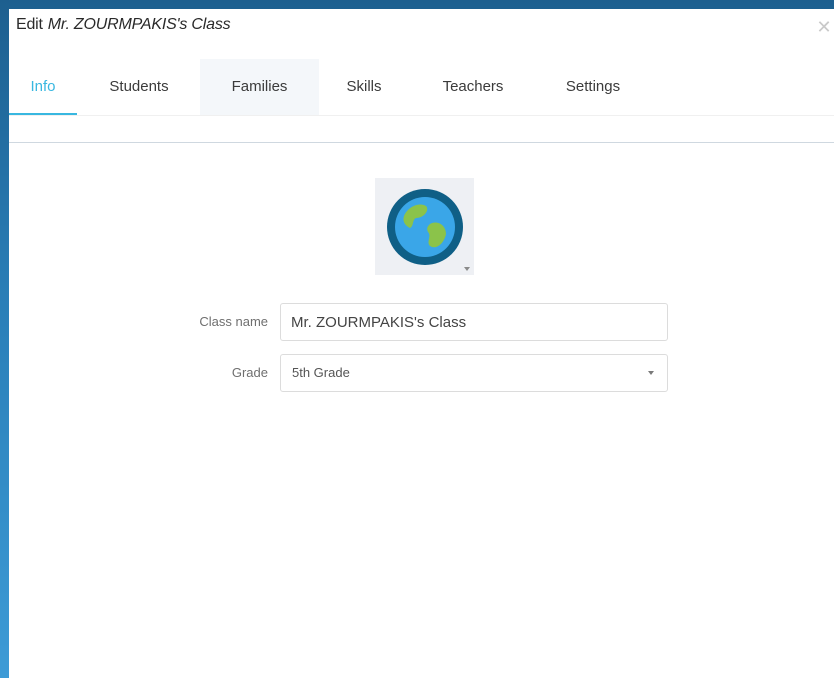  I want to click on dialog-title: Edit Mr. ZOURMPAKIS's Class, so click(123, 25).